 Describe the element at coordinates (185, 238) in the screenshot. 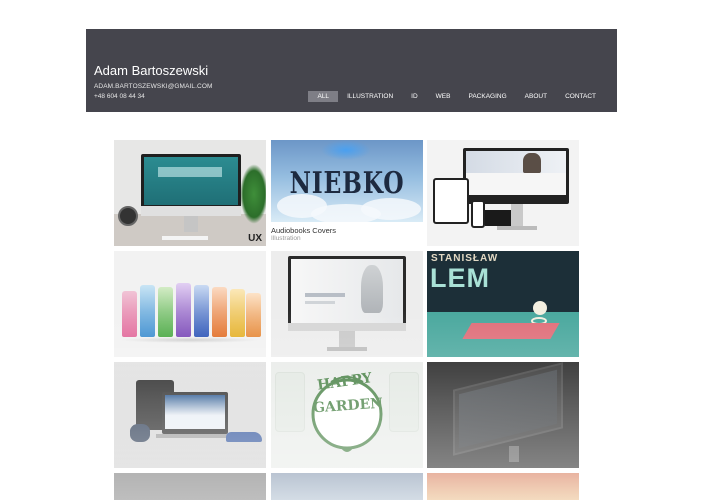

I see `keyboard-image` at that location.